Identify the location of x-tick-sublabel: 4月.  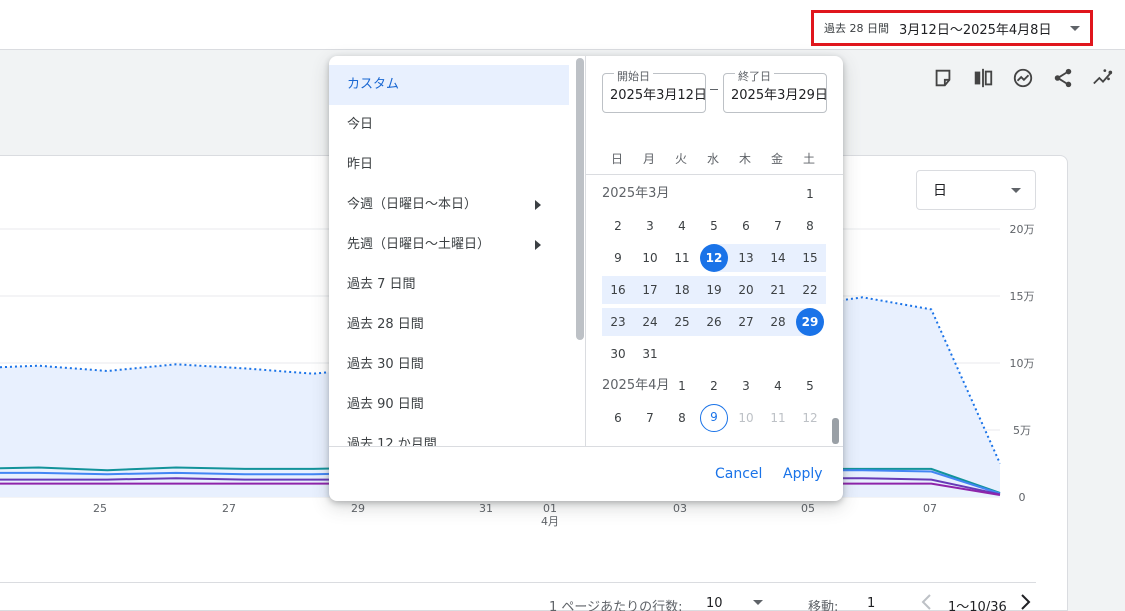
(550, 521).